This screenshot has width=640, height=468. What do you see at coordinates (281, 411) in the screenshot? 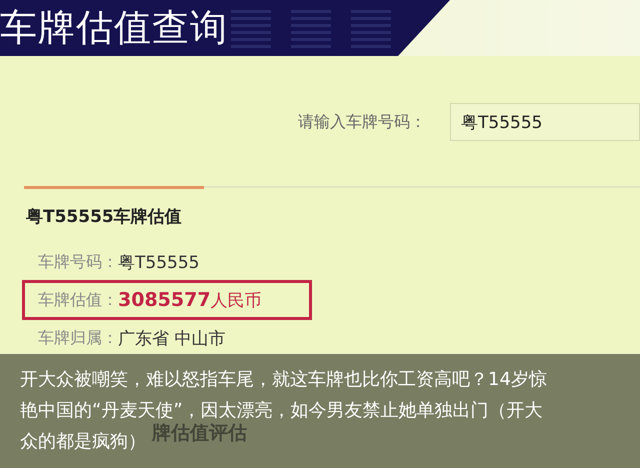
I see `caption-line: 艳中国的“丹麦天使”，因太漂亮，如今男友禁止她单独出门（开大` at bounding box center [281, 411].